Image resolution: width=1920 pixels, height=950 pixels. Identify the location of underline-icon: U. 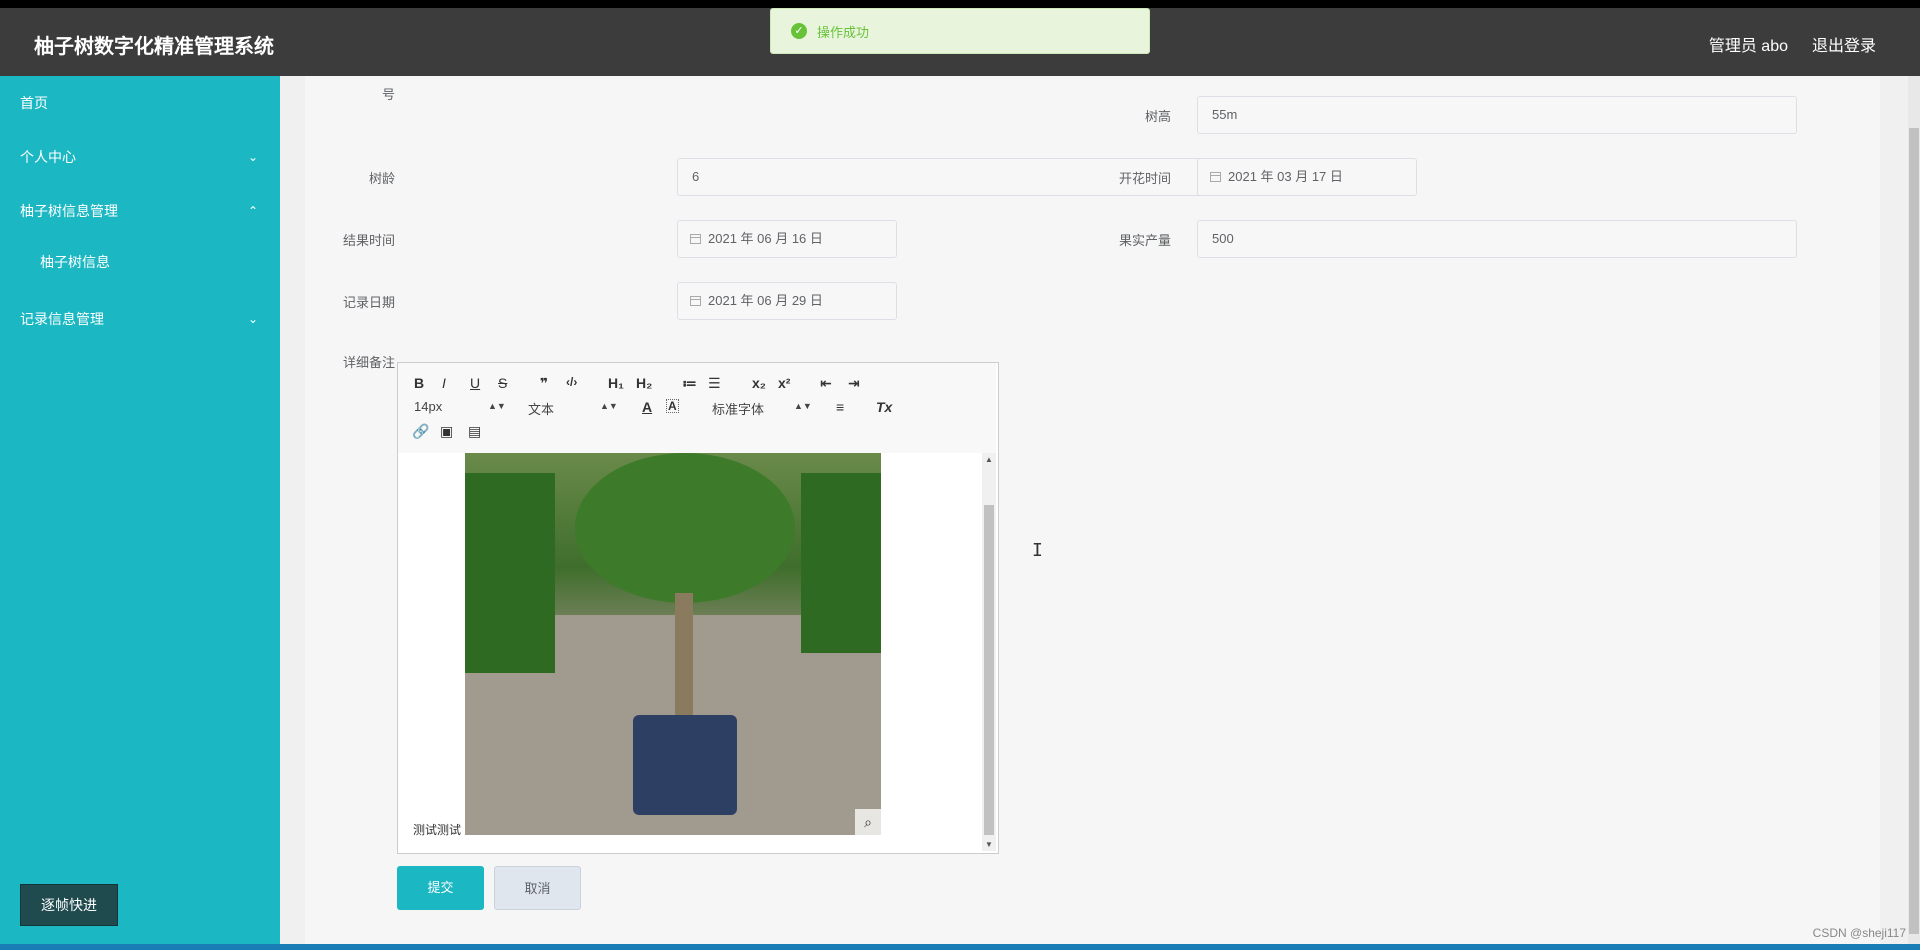
(475, 383).